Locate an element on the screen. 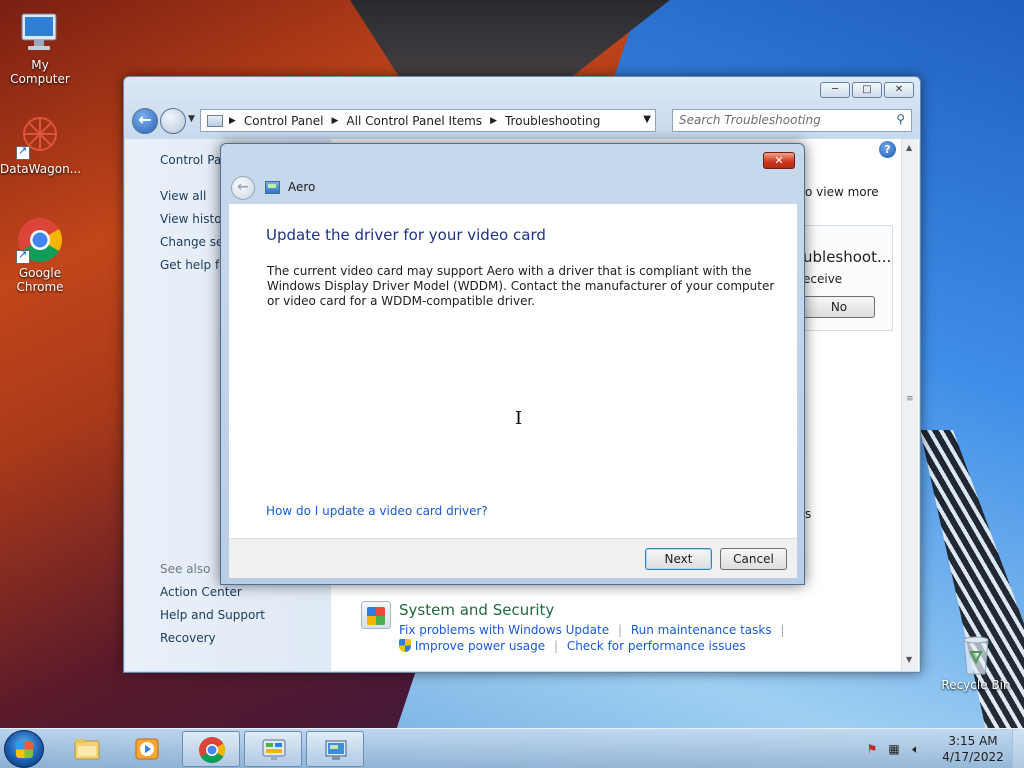 The height and width of the screenshot is (768, 1024). computer-icon is located at coordinates (40, 32).